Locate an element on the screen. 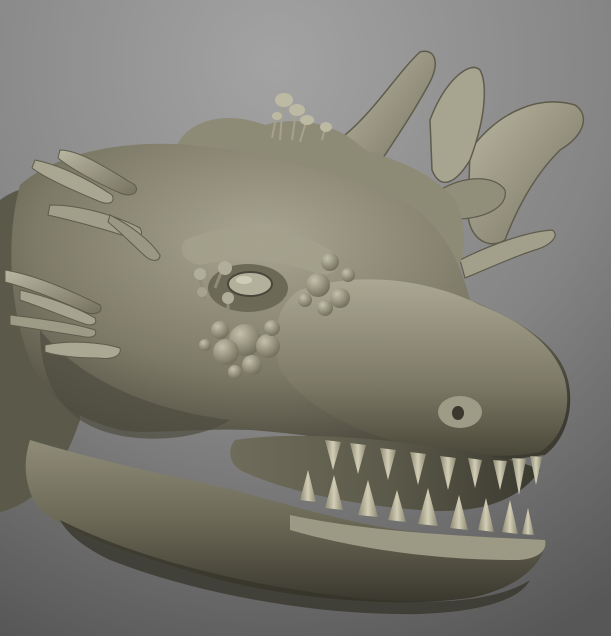 The image size is (611, 636). eye is located at coordinates (250, 284).